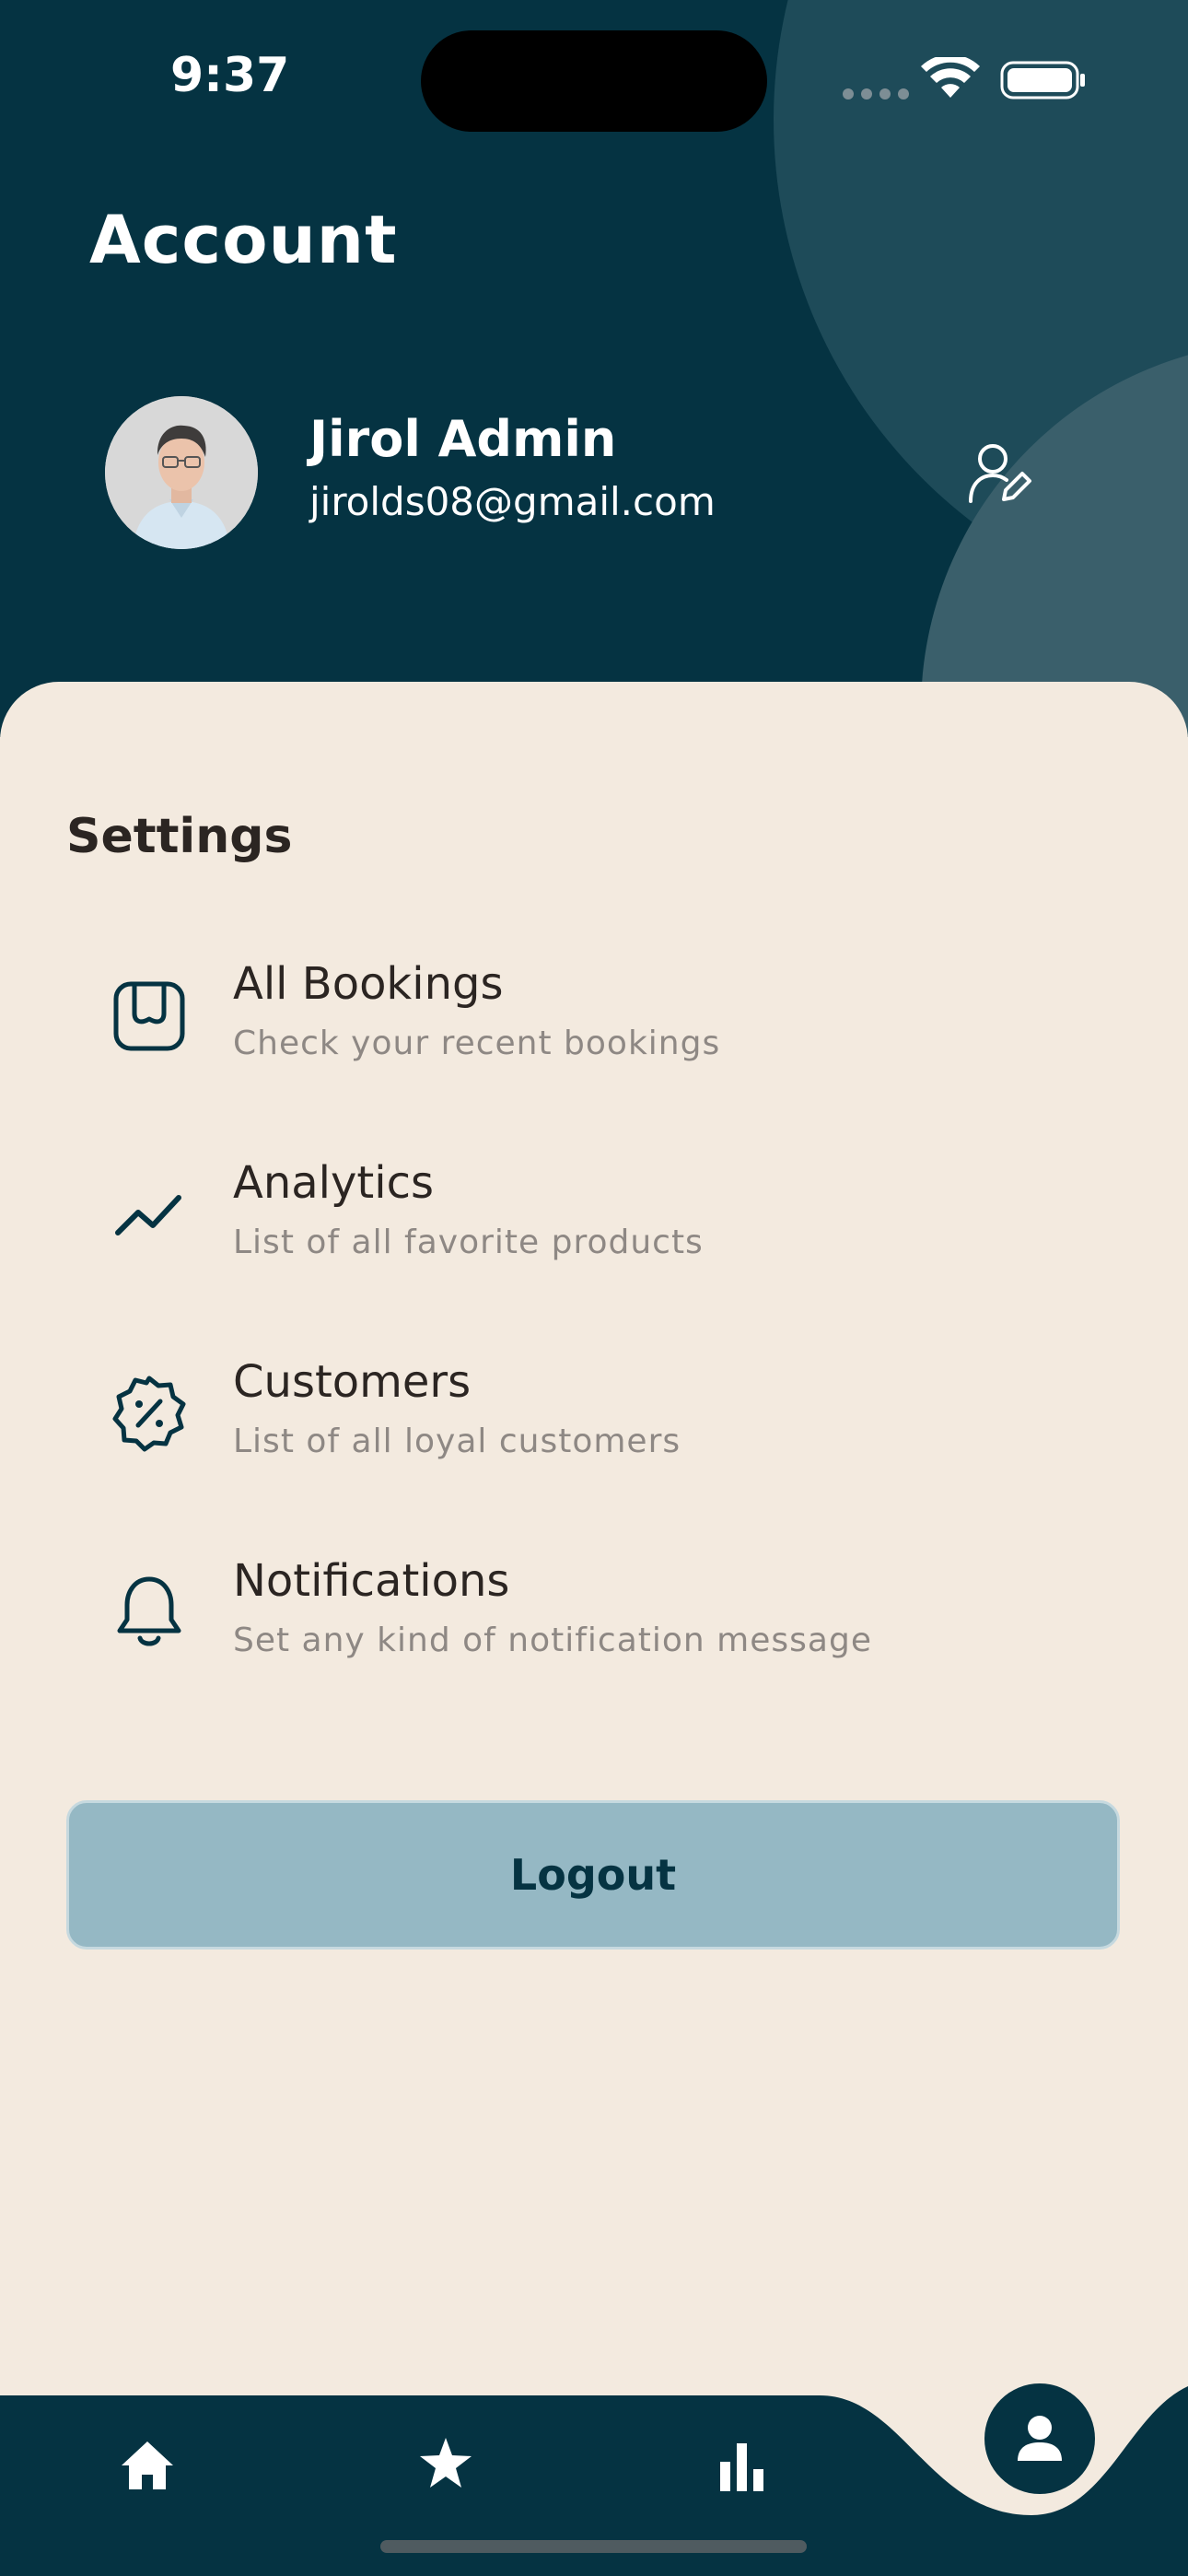 The width and height of the screenshot is (1188, 2576). I want to click on home-indicator, so click(593, 2546).